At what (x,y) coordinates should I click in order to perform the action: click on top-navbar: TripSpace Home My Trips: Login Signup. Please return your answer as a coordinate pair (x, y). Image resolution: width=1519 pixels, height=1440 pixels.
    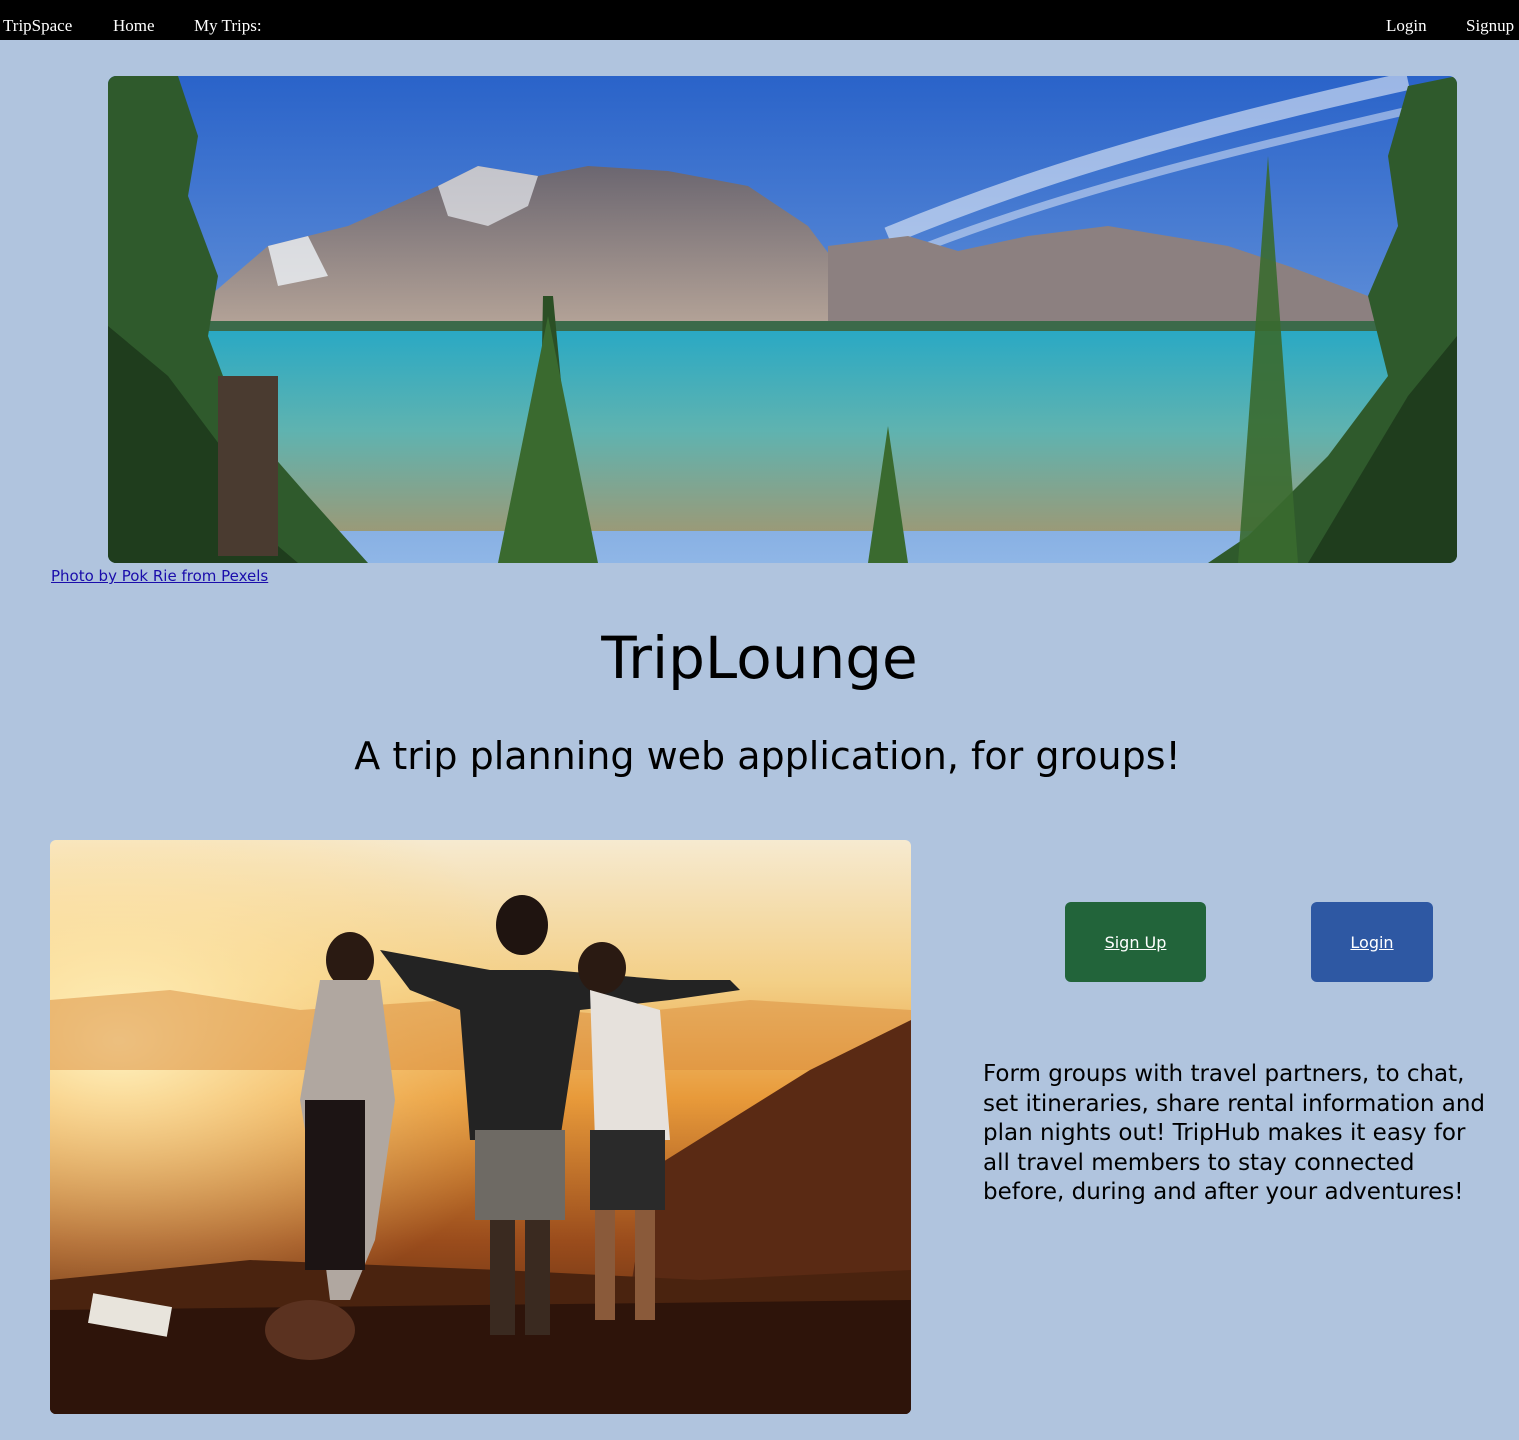
    Looking at the image, I should click on (759, 20).